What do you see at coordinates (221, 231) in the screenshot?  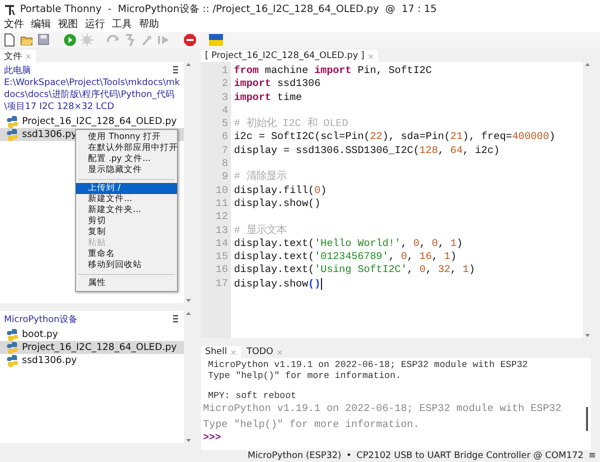 I see `line-number: 13` at bounding box center [221, 231].